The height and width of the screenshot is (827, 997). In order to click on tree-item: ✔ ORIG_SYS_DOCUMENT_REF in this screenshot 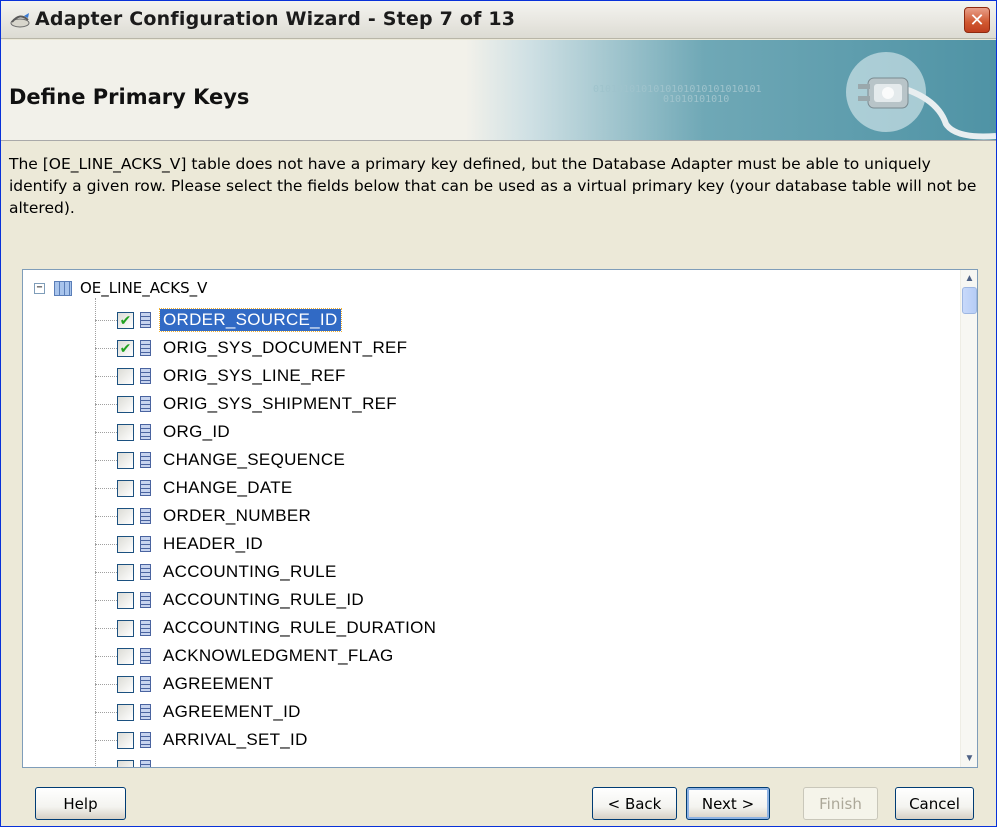, I will do `click(495, 348)`.